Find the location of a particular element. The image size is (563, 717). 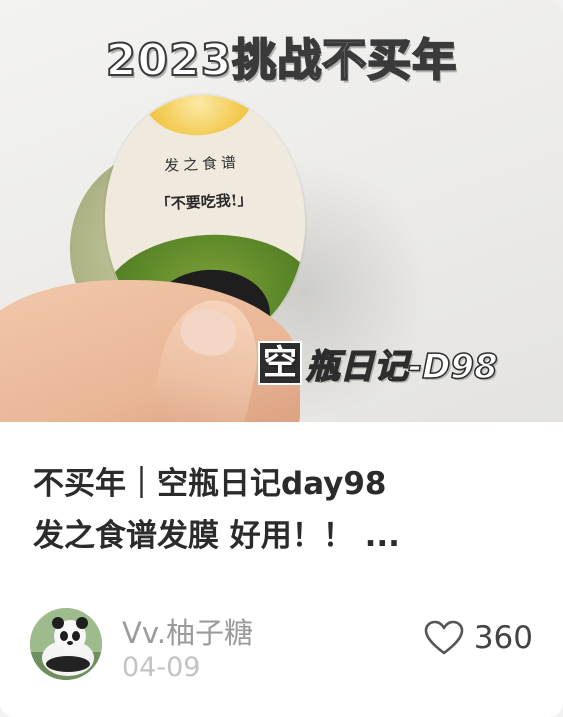

lid-brand-text: 发之食谱 is located at coordinates (202, 164).